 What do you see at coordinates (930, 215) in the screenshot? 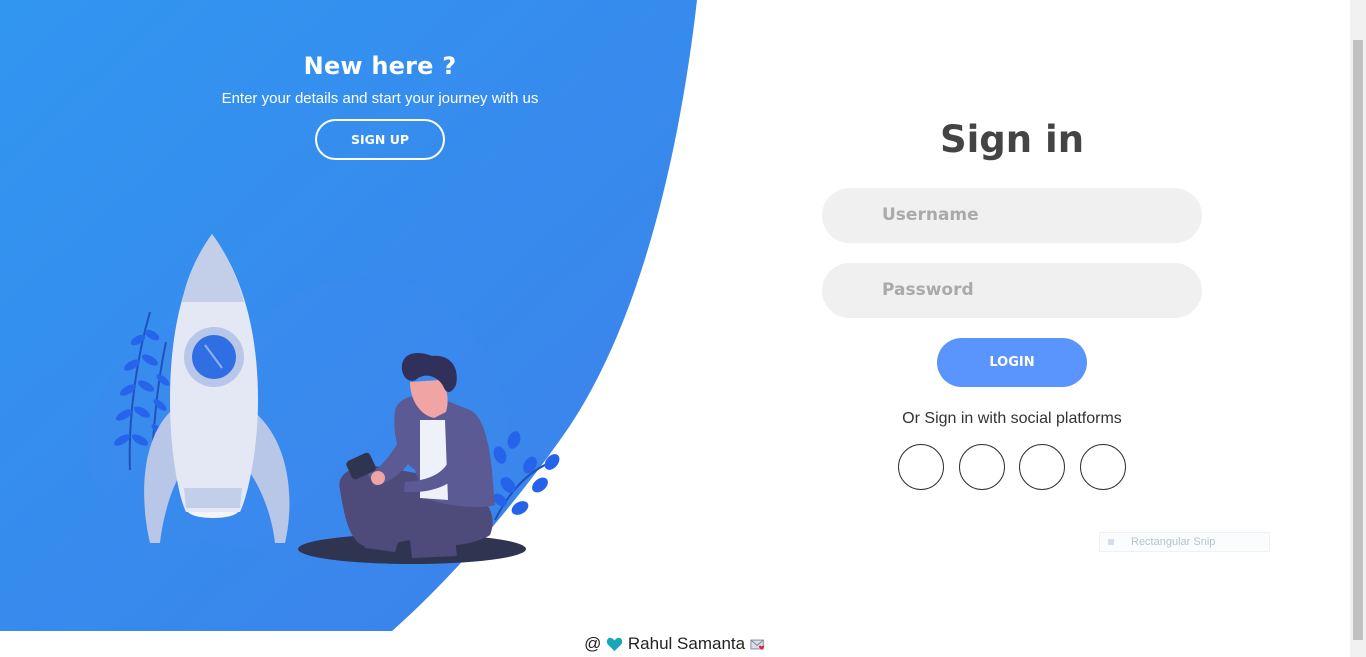
I see `username-input: Username` at bounding box center [930, 215].